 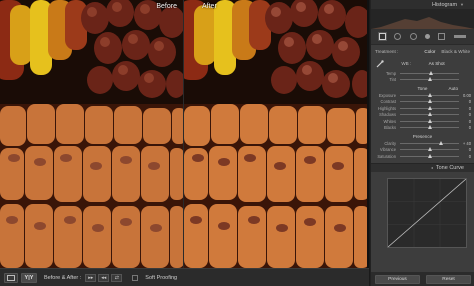 What do you see at coordinates (383, 36) in the screenshot?
I see `crop-tool-icon` at bounding box center [383, 36].